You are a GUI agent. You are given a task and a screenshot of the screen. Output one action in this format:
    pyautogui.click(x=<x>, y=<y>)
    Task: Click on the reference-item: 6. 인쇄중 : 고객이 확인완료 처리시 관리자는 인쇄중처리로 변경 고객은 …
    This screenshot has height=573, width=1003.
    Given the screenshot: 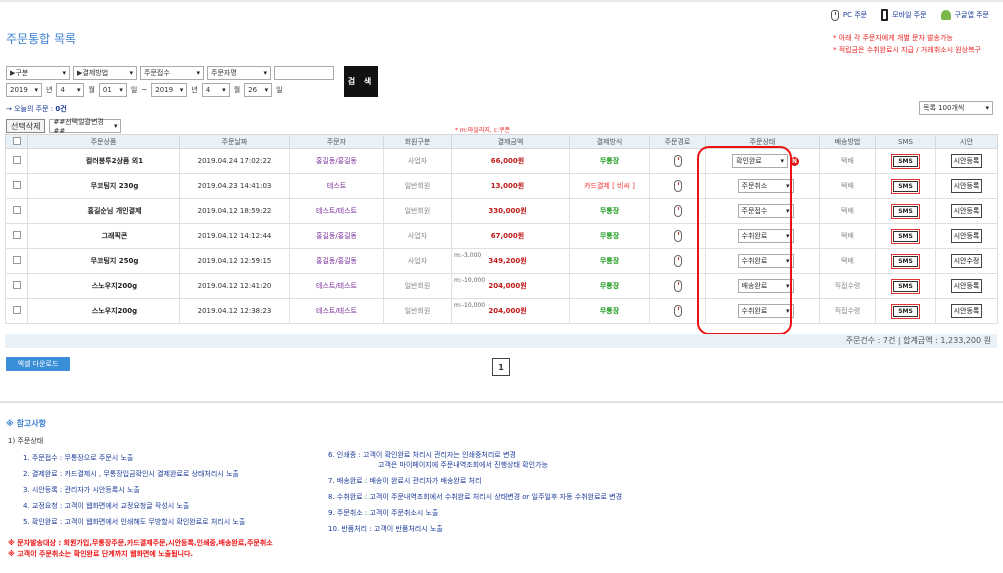 What is the action you would take?
    pyautogui.click(x=475, y=460)
    